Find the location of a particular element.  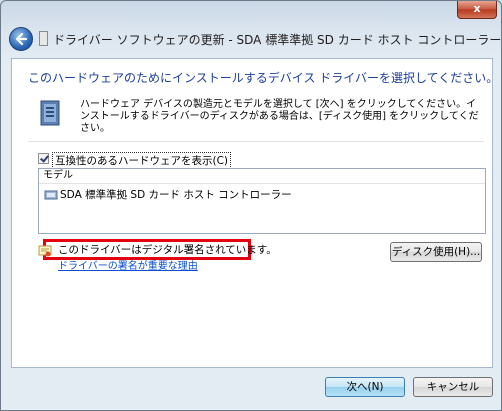

show-compatible-checkbox is located at coordinates (43, 158).